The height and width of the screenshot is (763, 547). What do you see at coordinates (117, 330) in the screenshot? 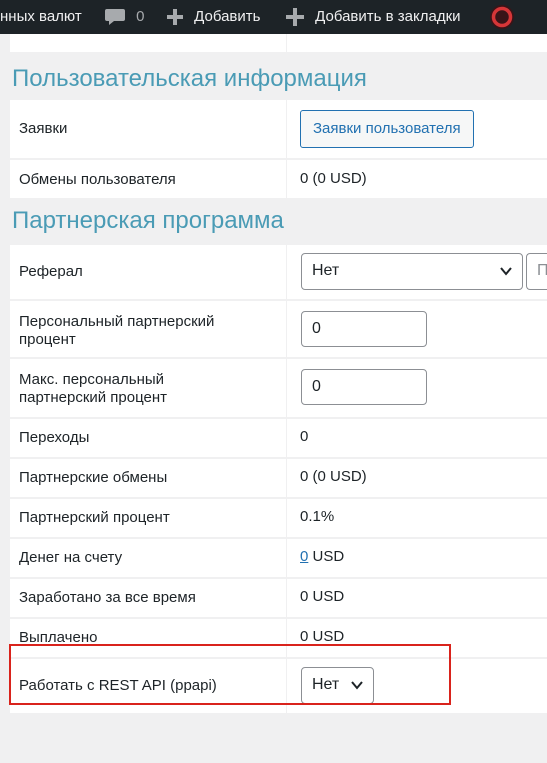
I see `personal-percent-label: Персональный партнерский процент` at bounding box center [117, 330].